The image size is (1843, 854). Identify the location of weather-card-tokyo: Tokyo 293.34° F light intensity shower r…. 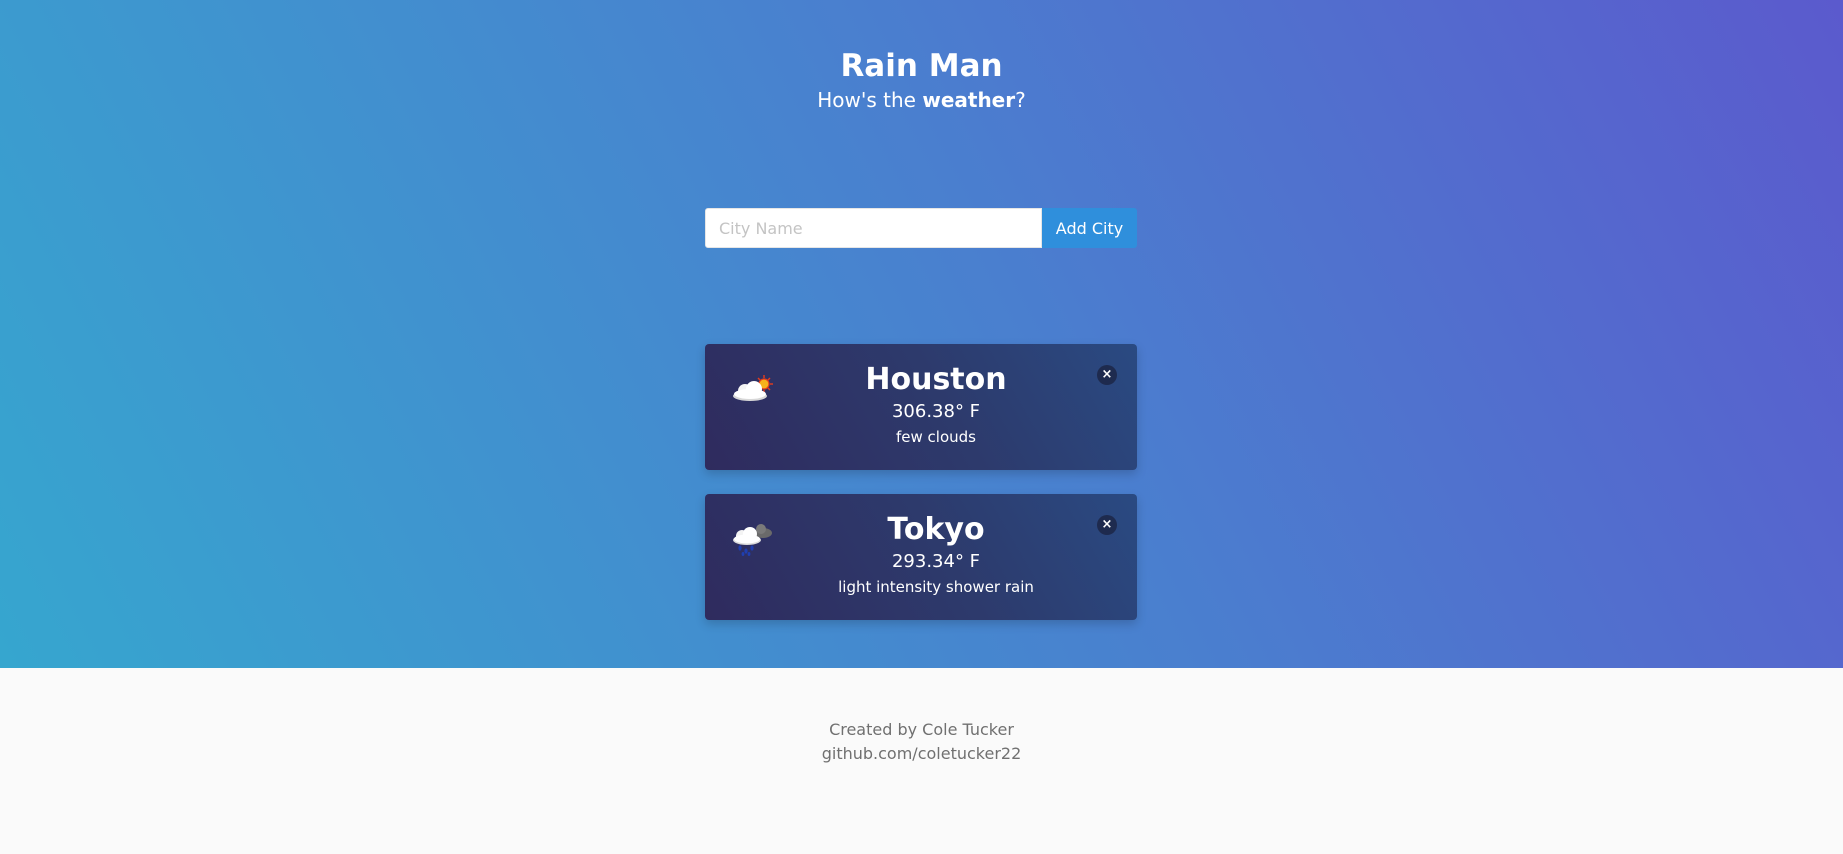
(921, 557).